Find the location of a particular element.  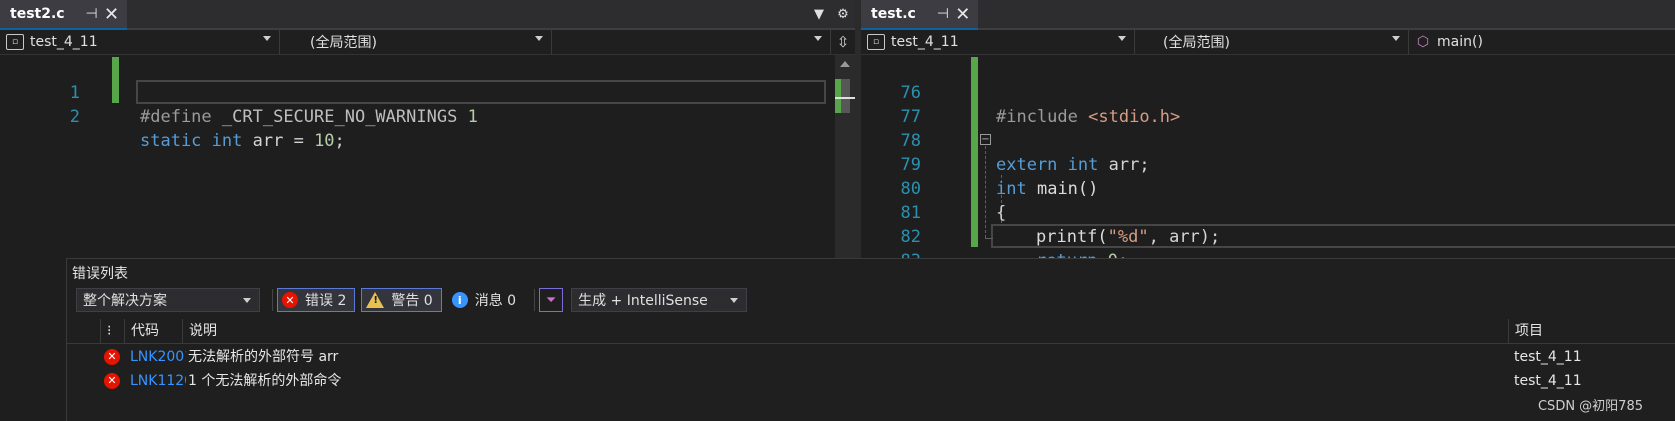

code-text: #define _CRT_SECURE_NO_WARNINGS 1 is located at coordinates (309, 117).